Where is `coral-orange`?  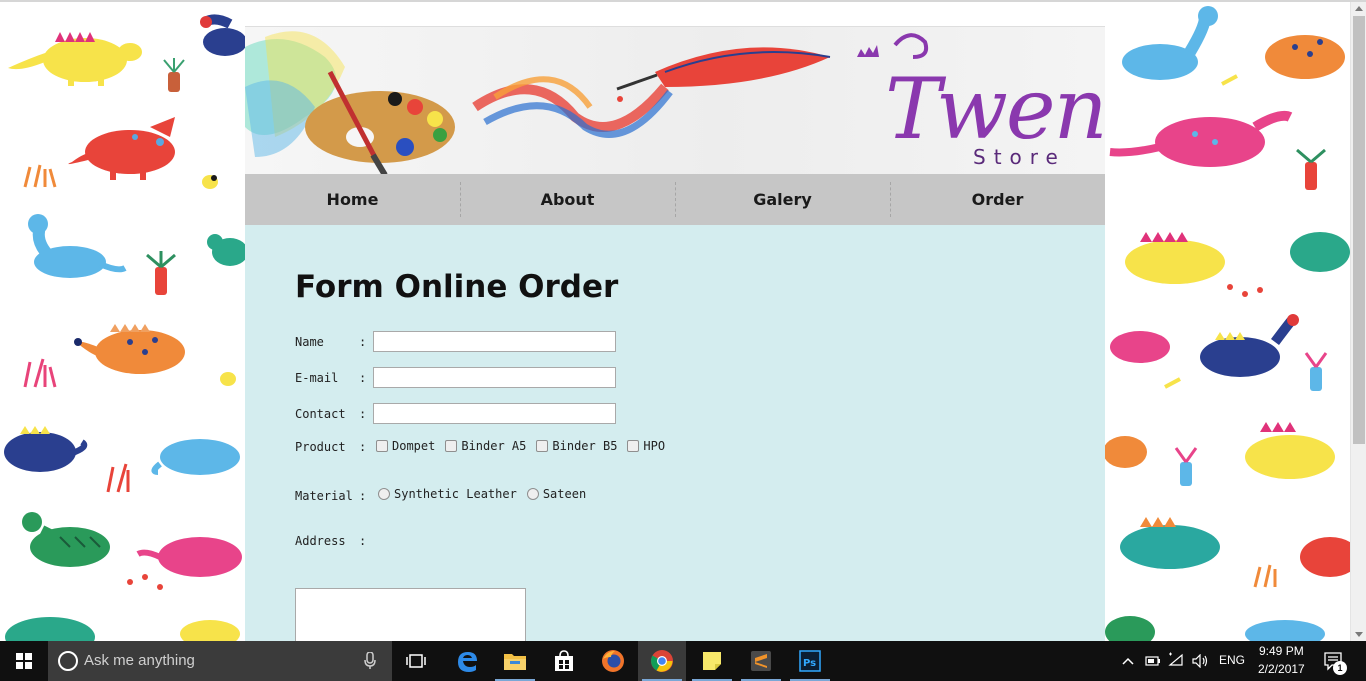
coral-orange is located at coordinates (40, 176).